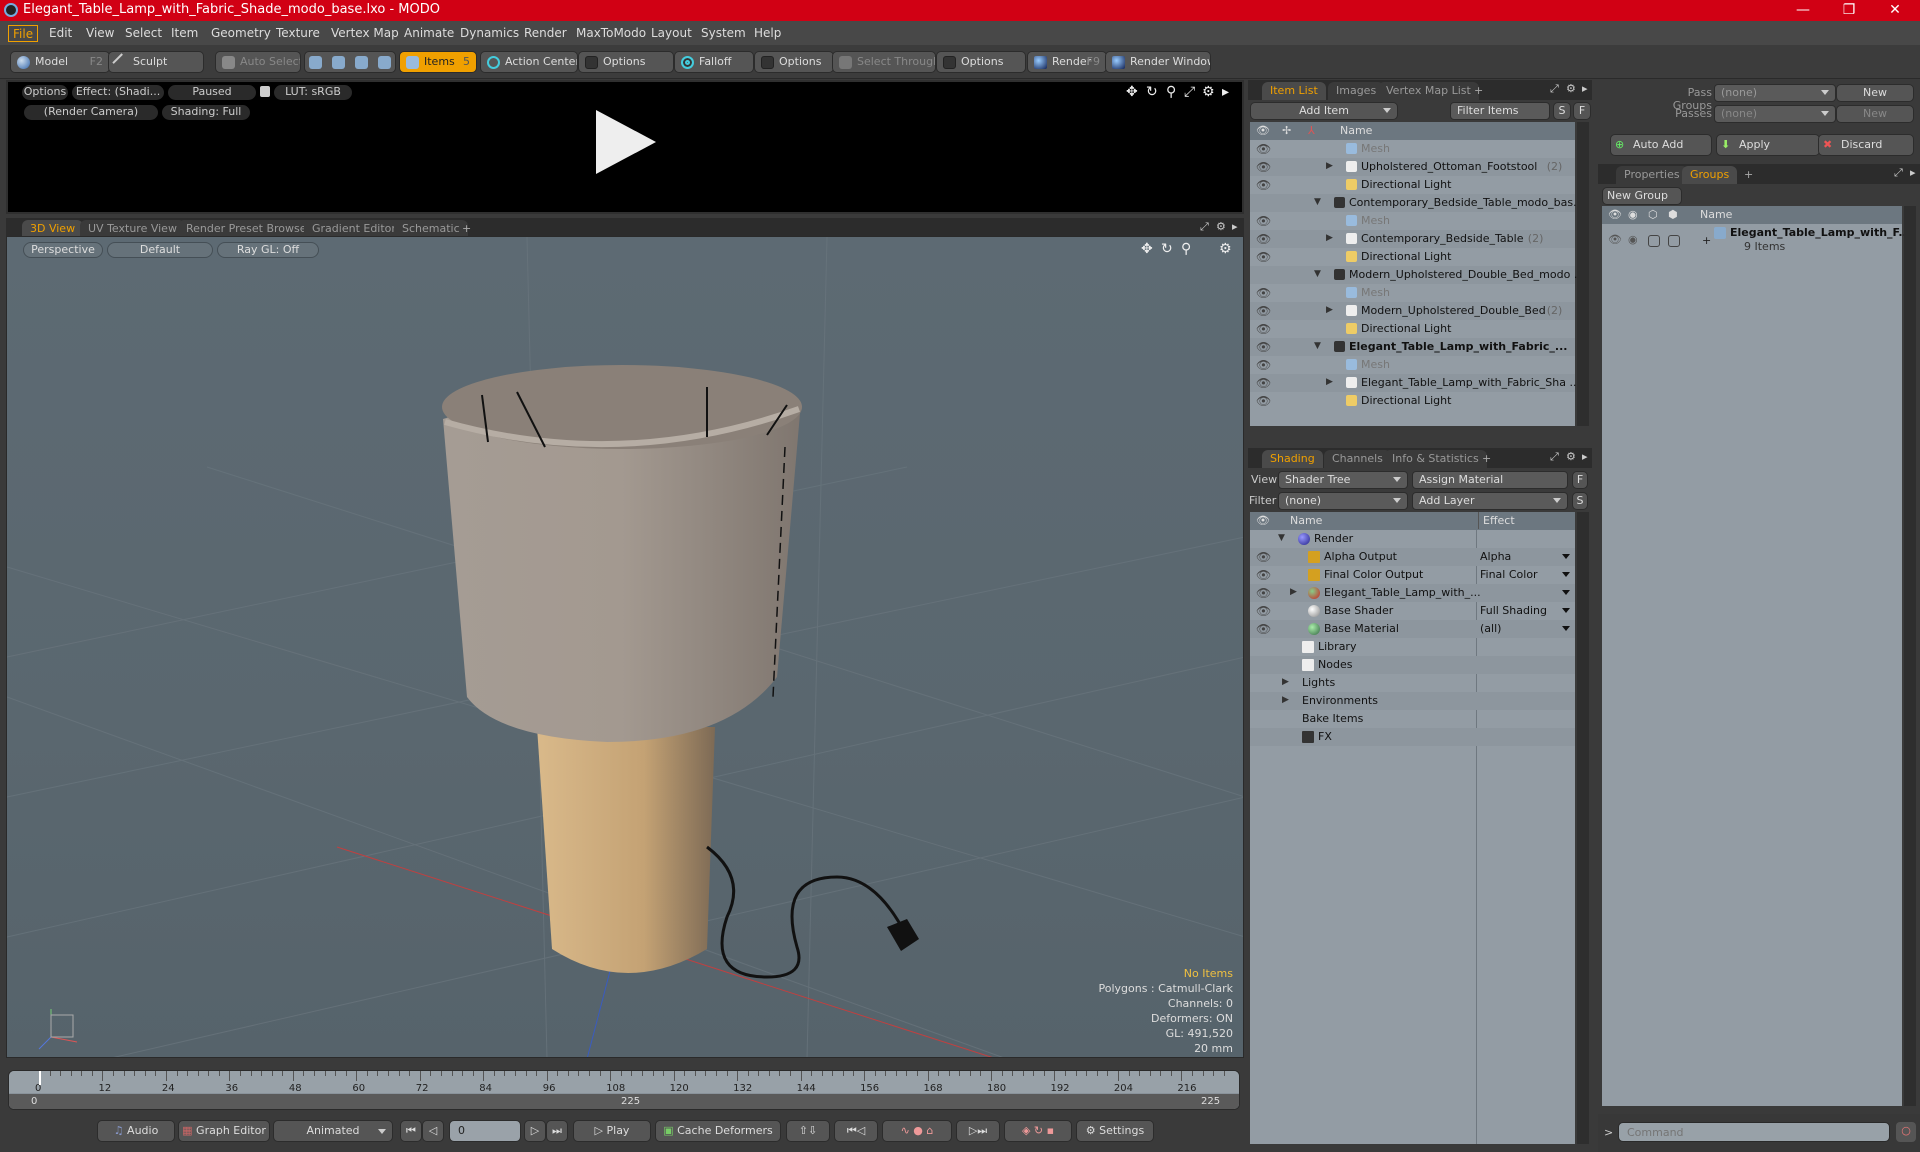  I want to click on panel-gear-icon: ⚙, so click(1571, 456).